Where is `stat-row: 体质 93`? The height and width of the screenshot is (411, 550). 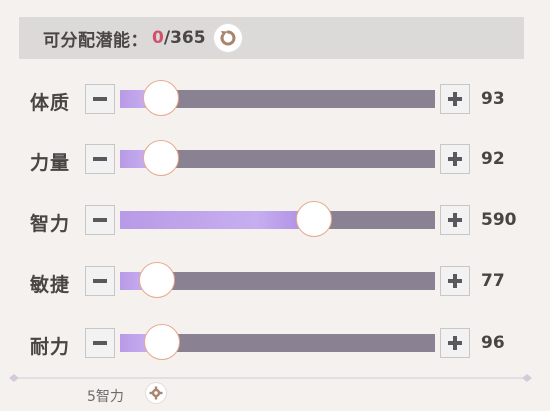 stat-row: 体质 93 is located at coordinates (275, 100).